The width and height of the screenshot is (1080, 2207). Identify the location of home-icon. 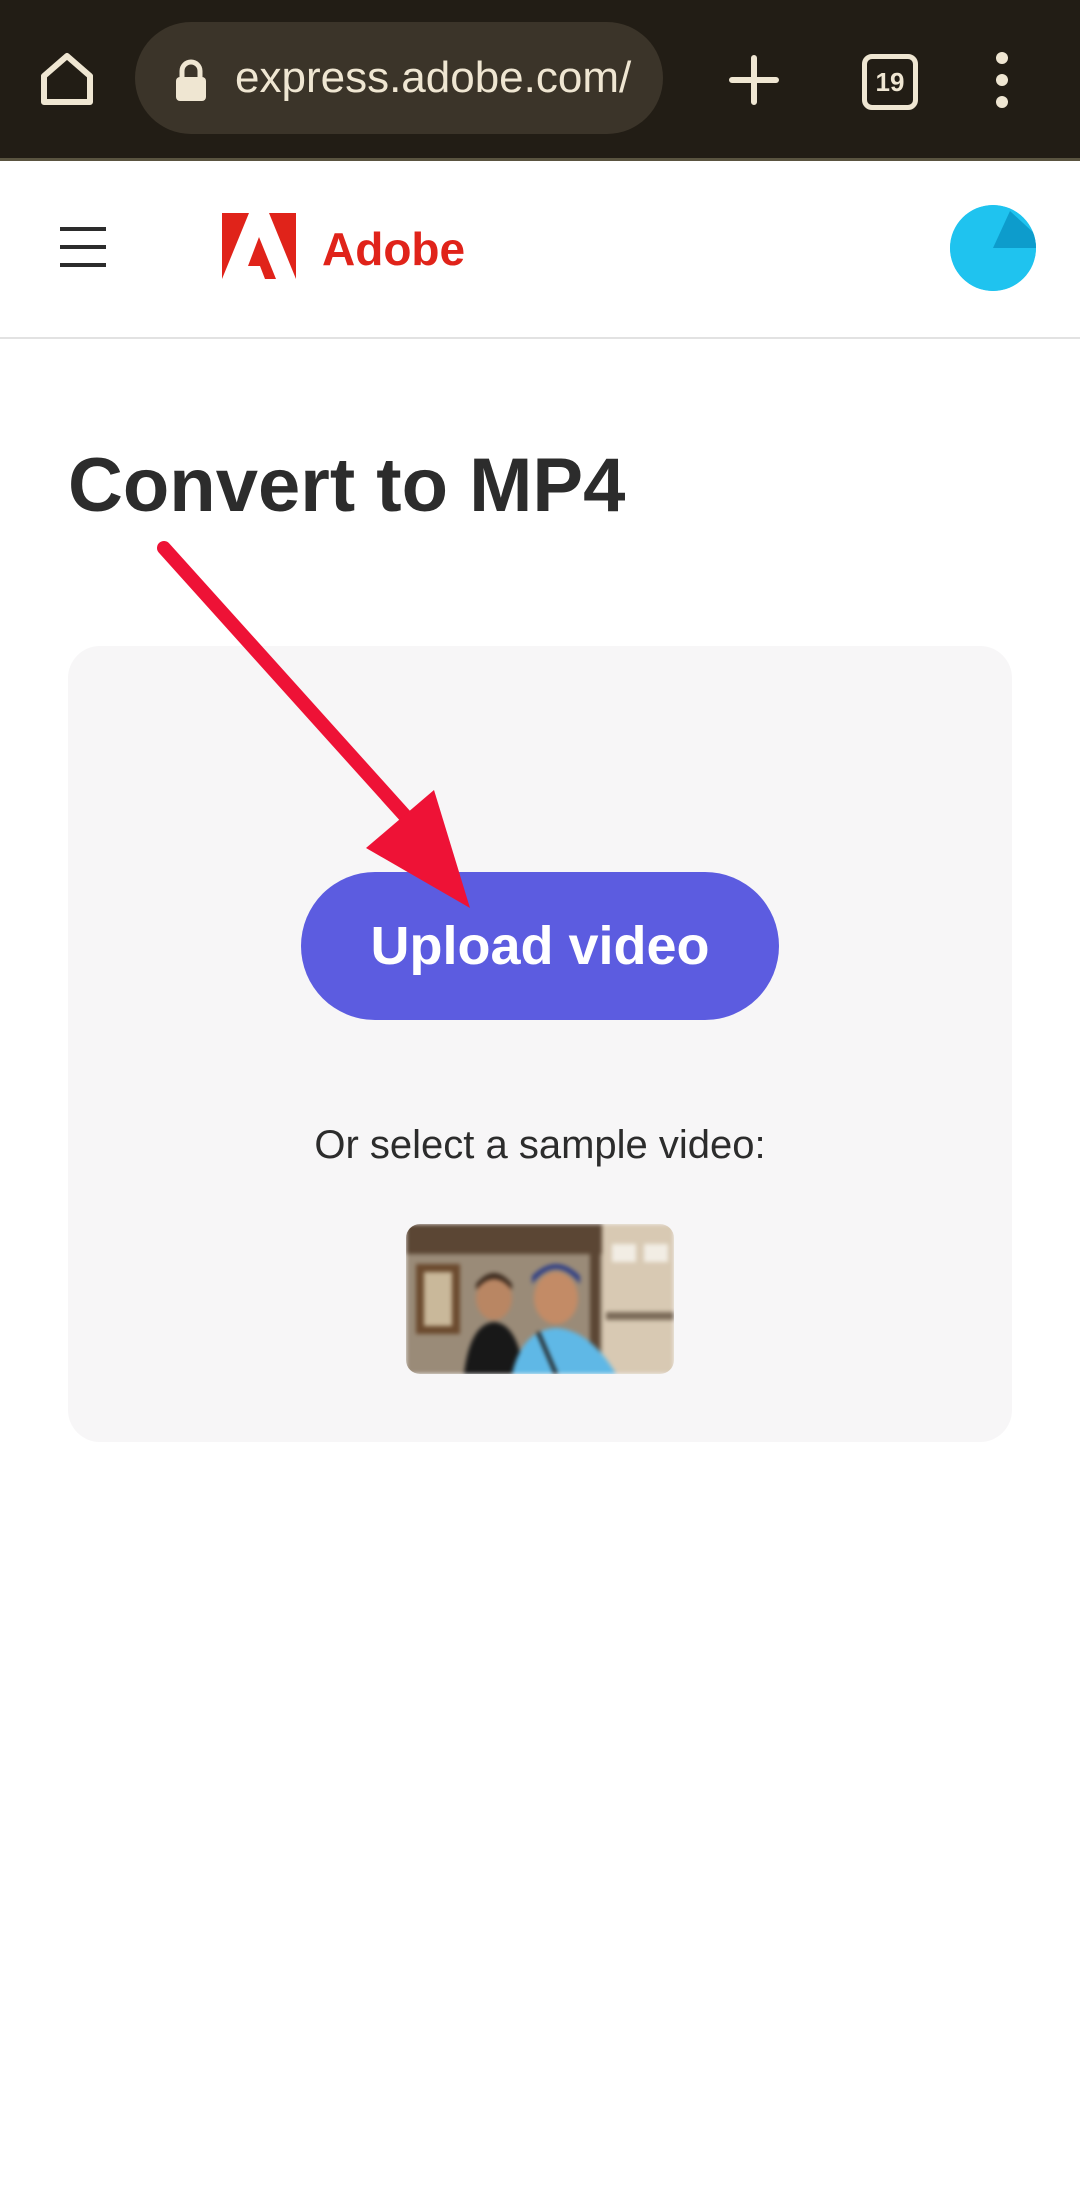
(67, 79).